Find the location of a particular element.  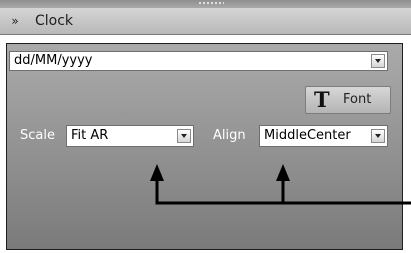

annotation-connector-arrows is located at coordinates (280, 184).